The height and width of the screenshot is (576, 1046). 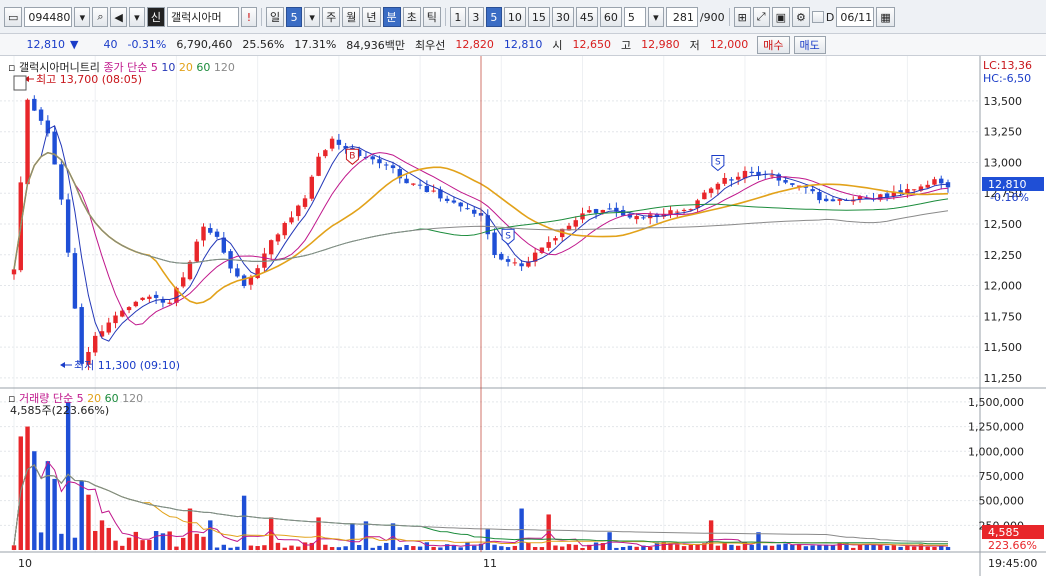 What do you see at coordinates (312, 17) in the screenshot?
I see `period-dropdown-icon: ▾` at bounding box center [312, 17].